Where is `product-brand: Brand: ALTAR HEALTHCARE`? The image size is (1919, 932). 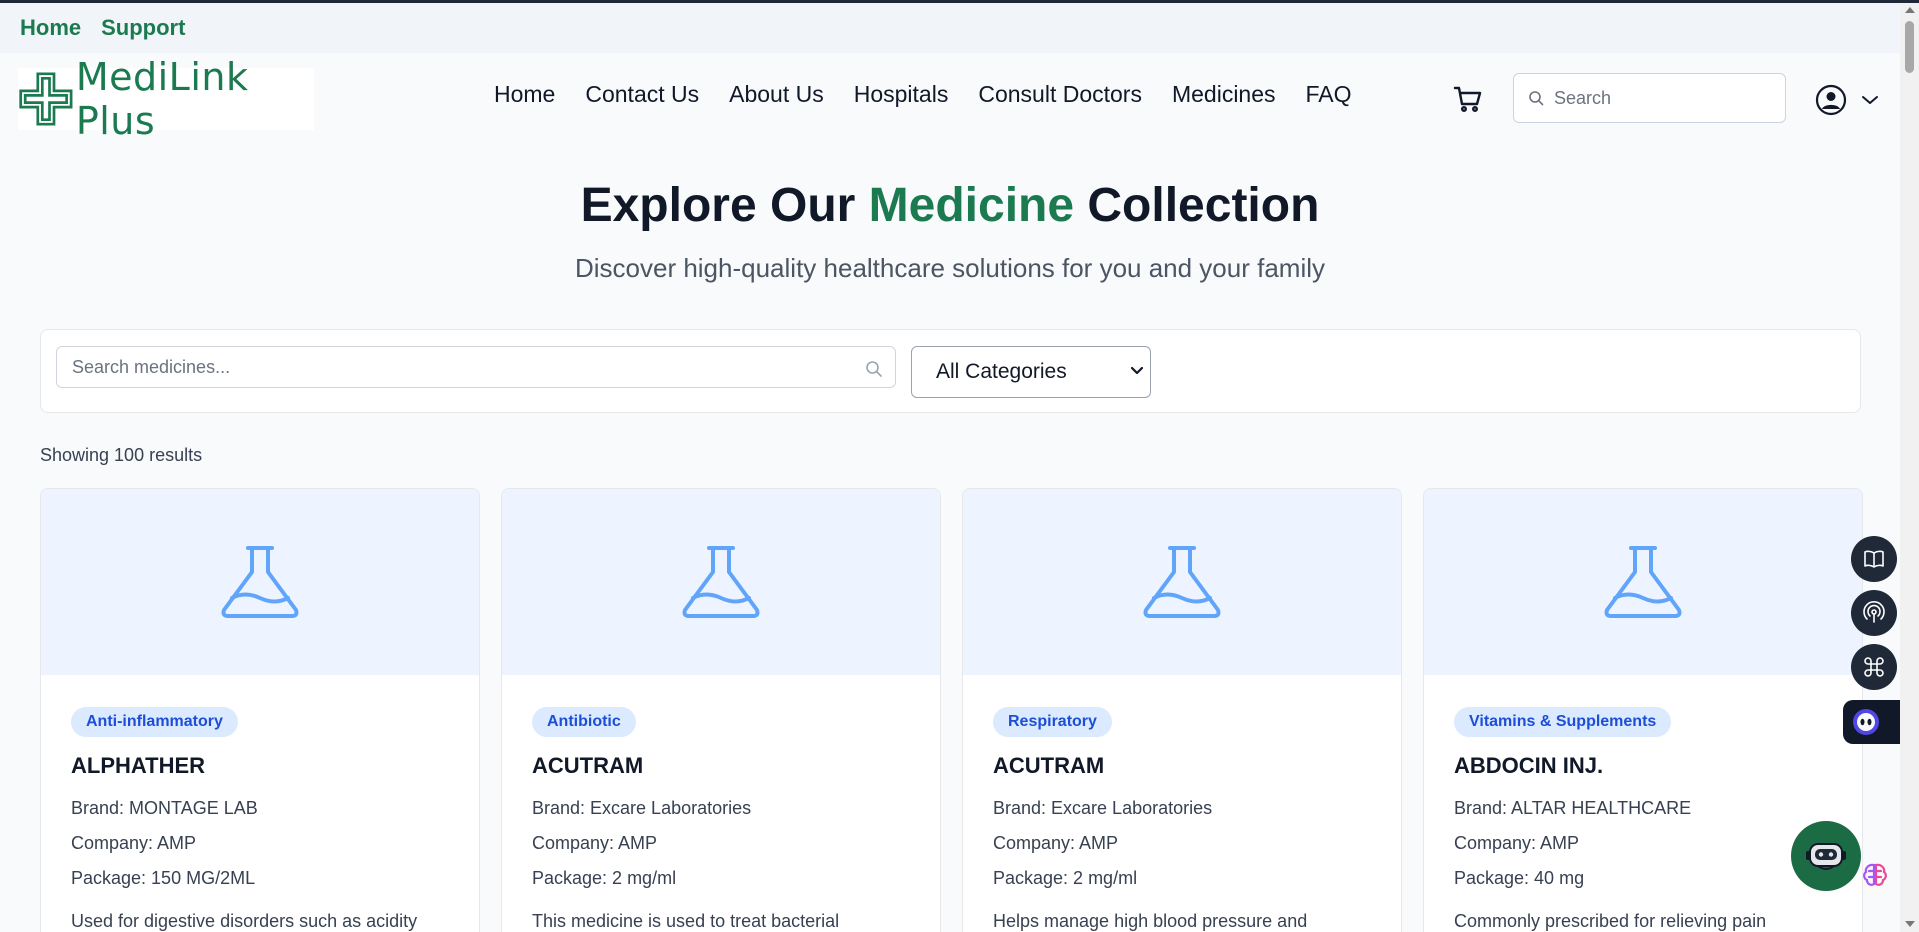
product-brand: Brand: ALTAR HEALTHCARE is located at coordinates (1573, 808).